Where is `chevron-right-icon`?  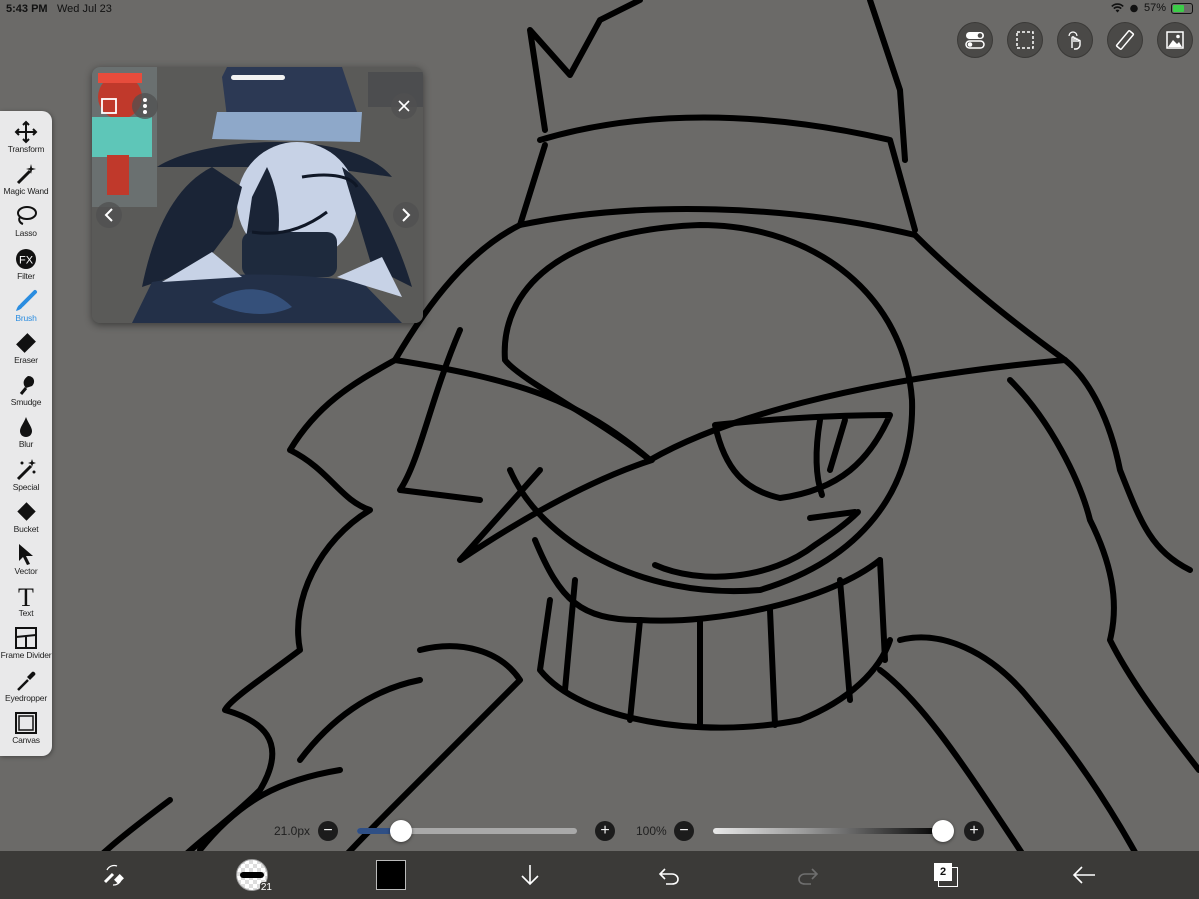
chevron-right-icon is located at coordinates (406, 215).